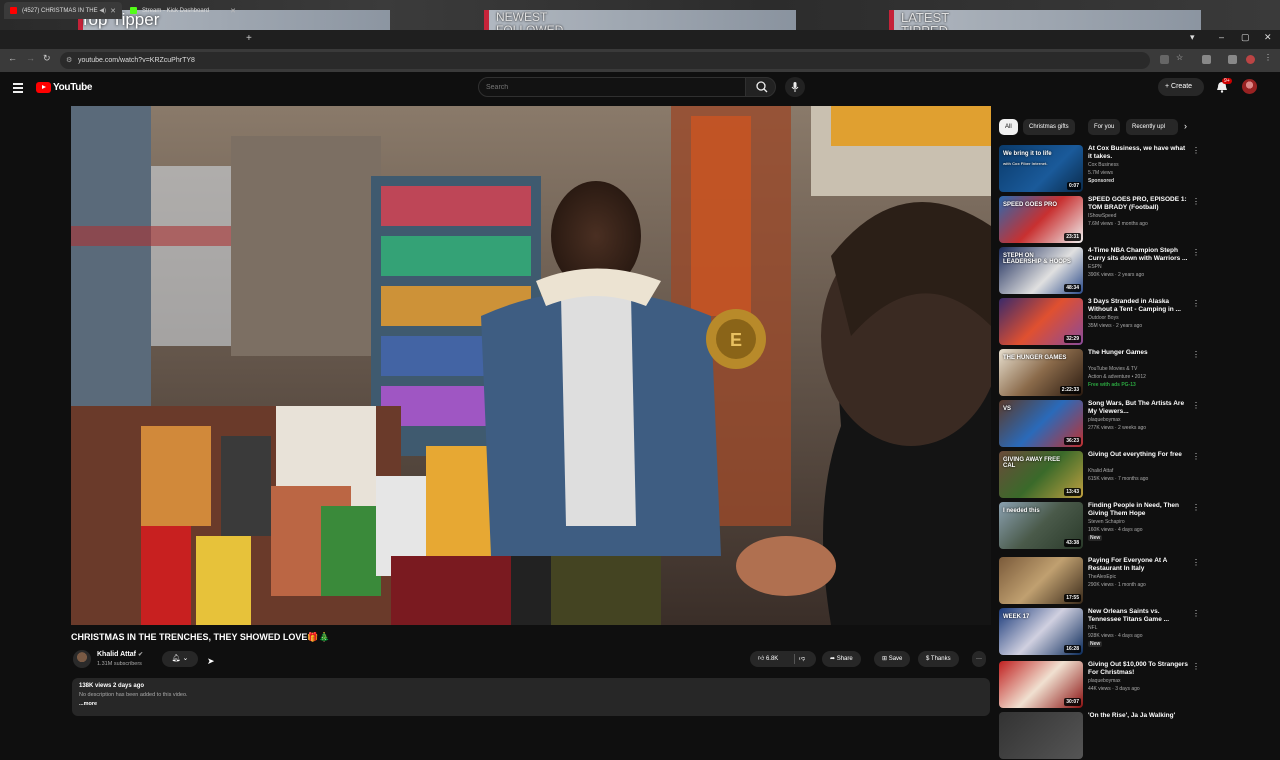 This screenshot has width=1280, height=760. Describe the element at coordinates (1041, 270) in the screenshot. I see `video-thumbnail: STEPH ON LEADERSHIP & HOOPS 48:34` at that location.